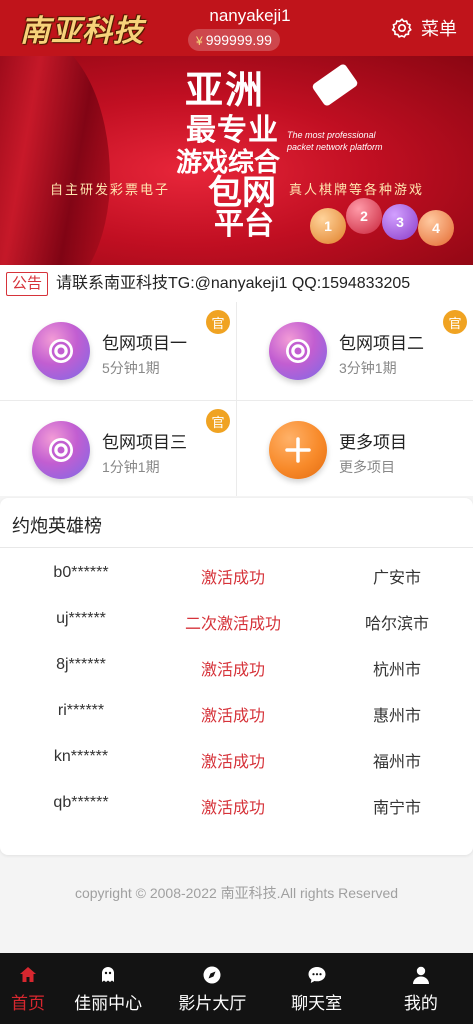 This screenshot has height=1024, width=473. I want to click on project-name: 包网项目二, so click(381, 343).